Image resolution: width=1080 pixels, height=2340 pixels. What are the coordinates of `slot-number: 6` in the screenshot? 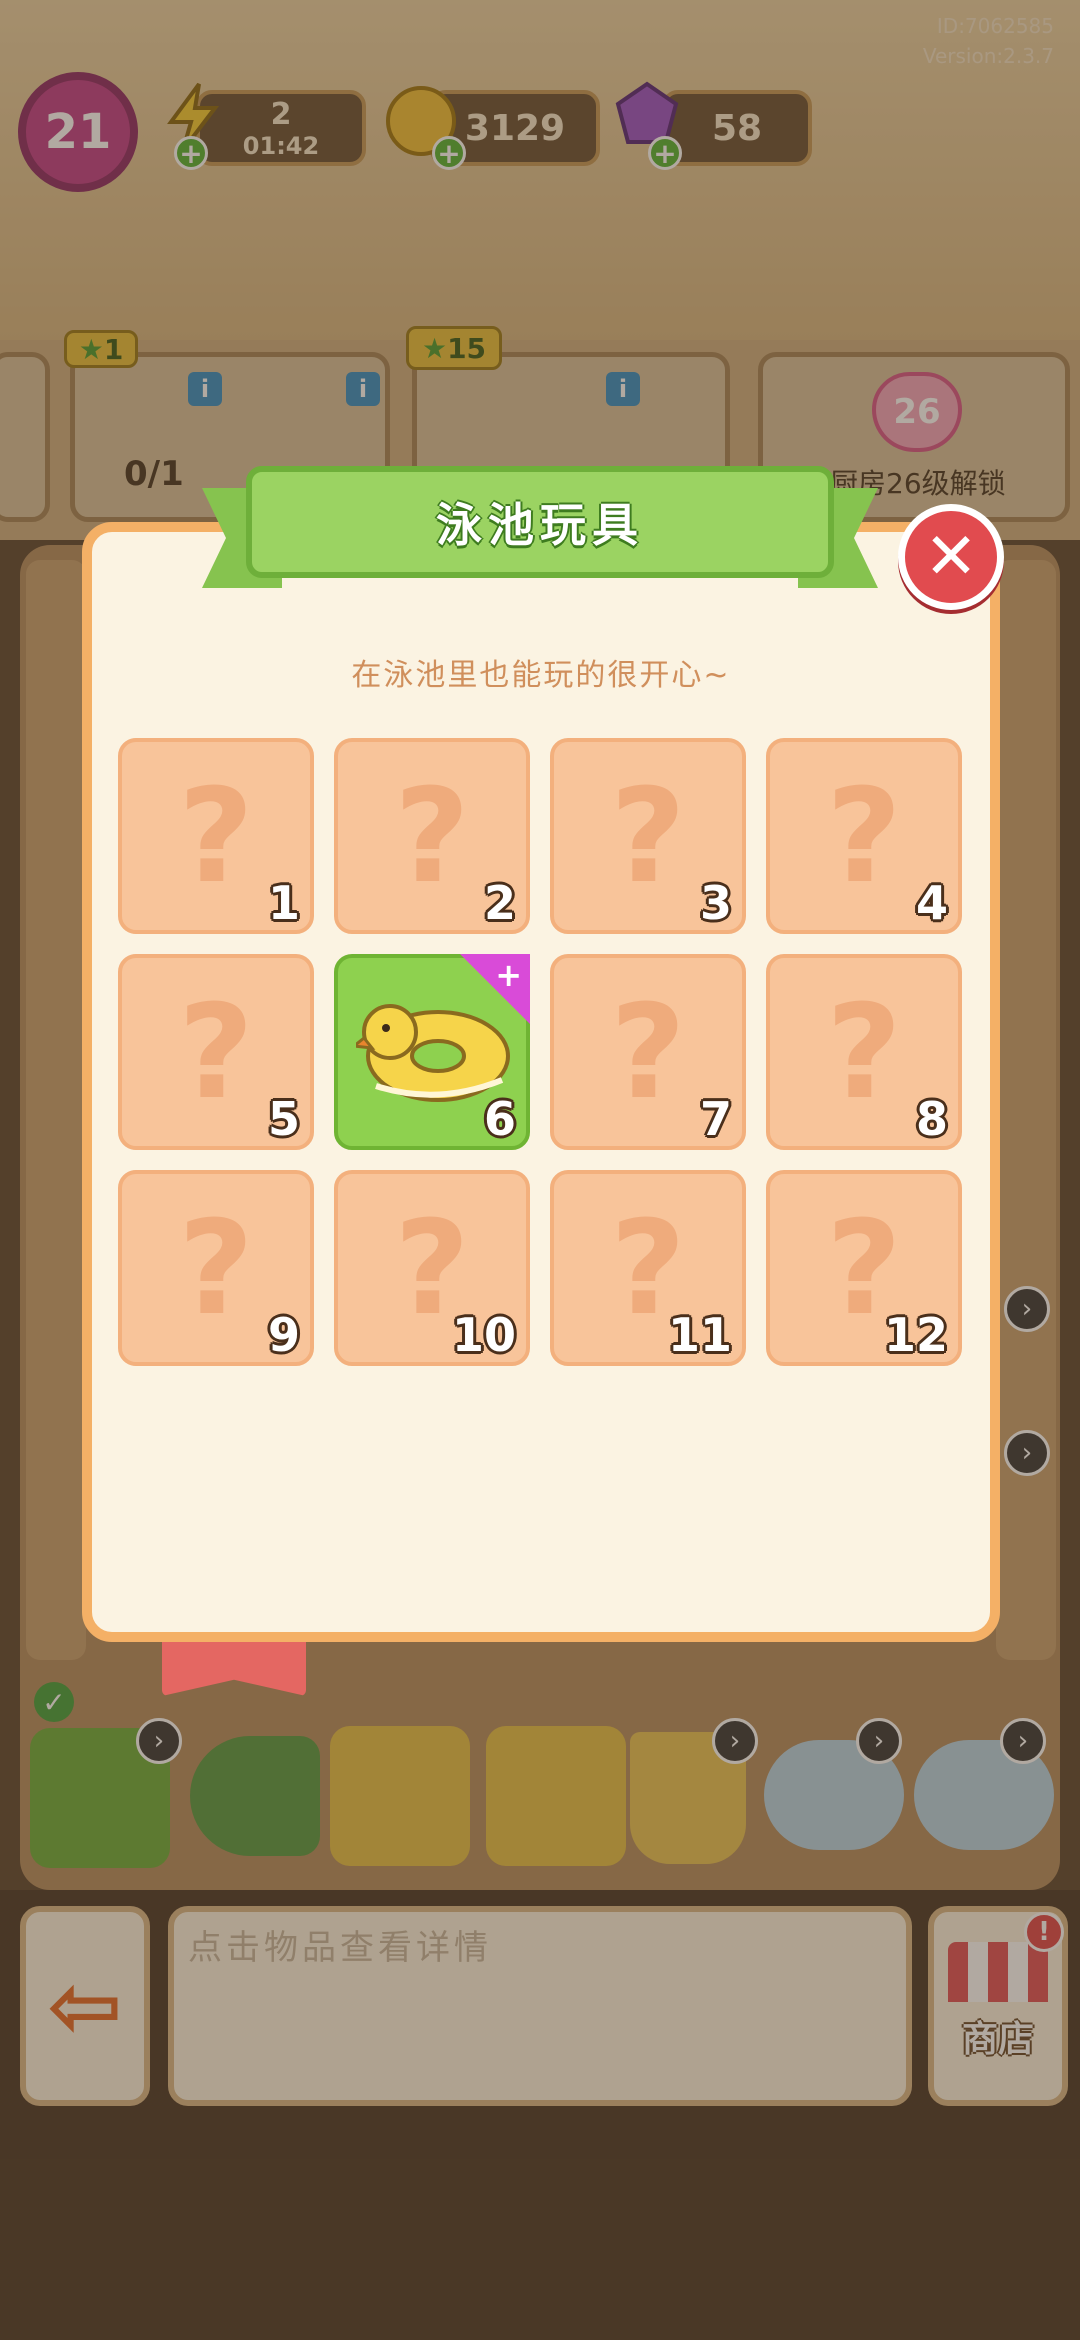 It's located at (499, 1119).